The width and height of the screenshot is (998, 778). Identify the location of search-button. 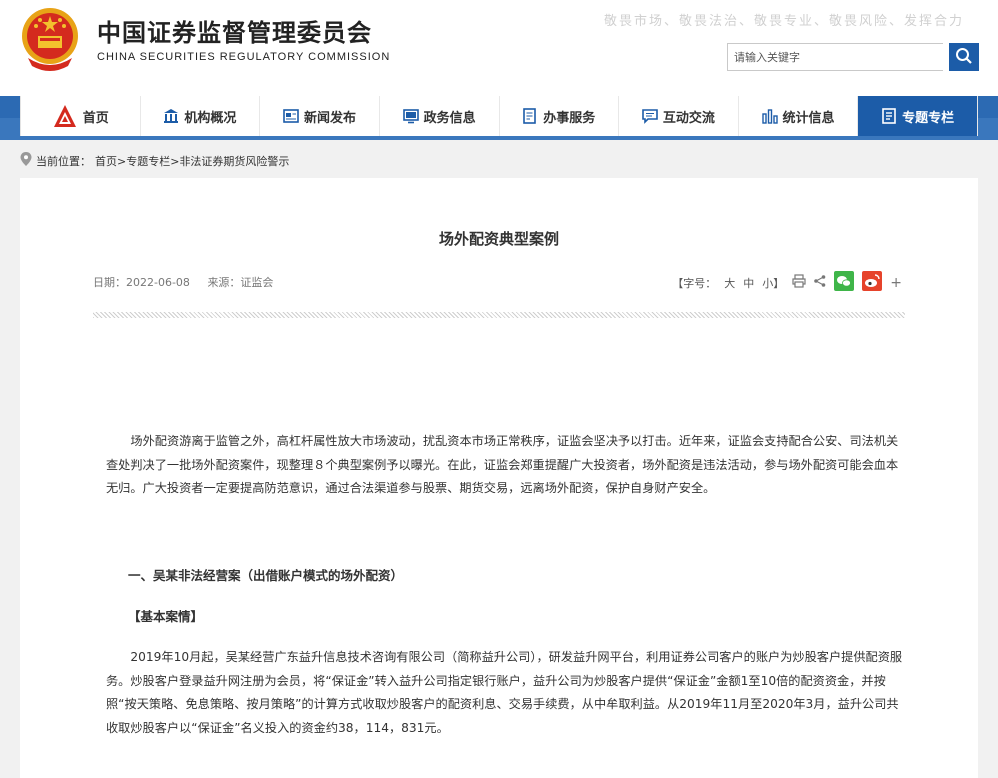
(964, 57).